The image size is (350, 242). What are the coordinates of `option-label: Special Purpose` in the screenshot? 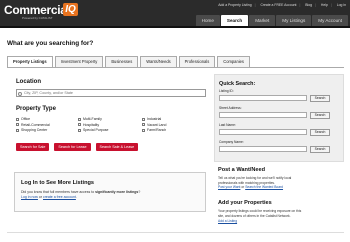 It's located at (96, 130).